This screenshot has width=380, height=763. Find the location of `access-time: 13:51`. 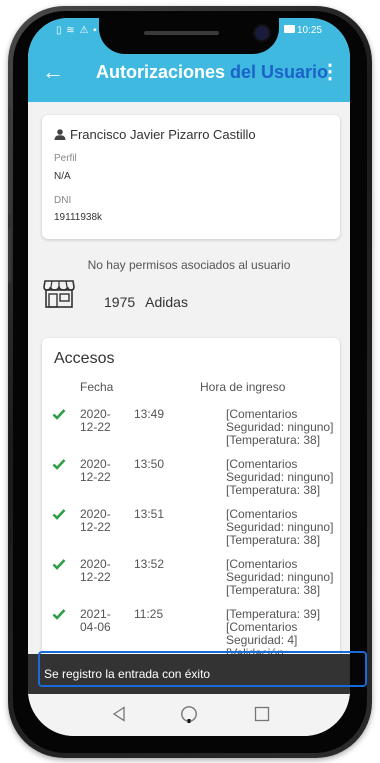

access-time: 13:51 is located at coordinates (149, 514).